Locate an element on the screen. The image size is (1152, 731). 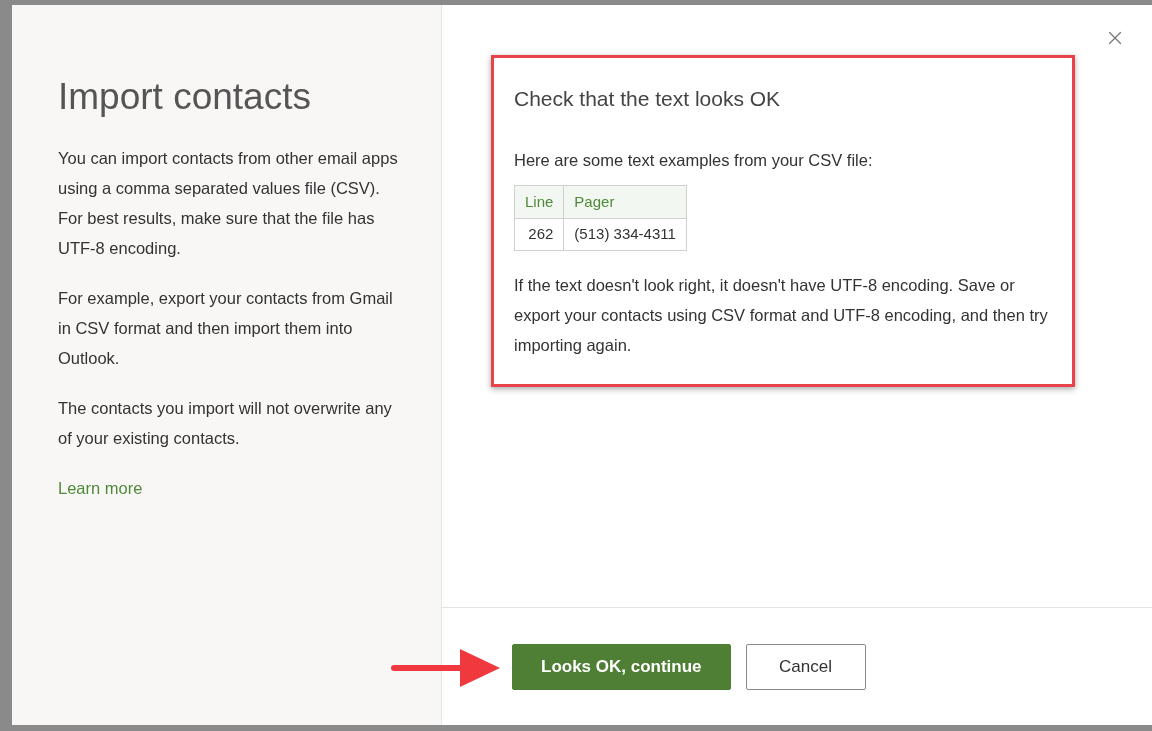
column-header: Pager is located at coordinates (625, 202).